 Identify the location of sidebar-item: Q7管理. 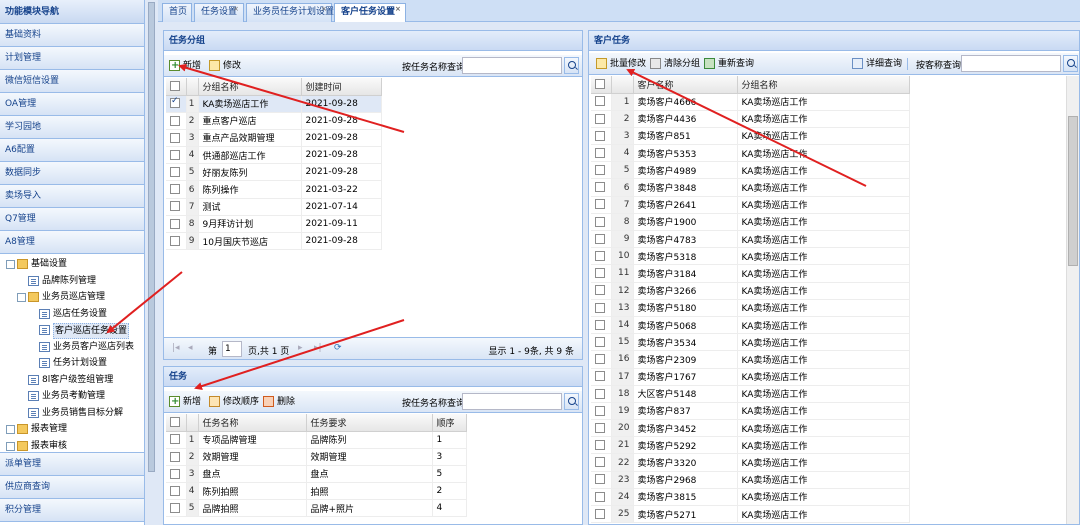
(72, 219).